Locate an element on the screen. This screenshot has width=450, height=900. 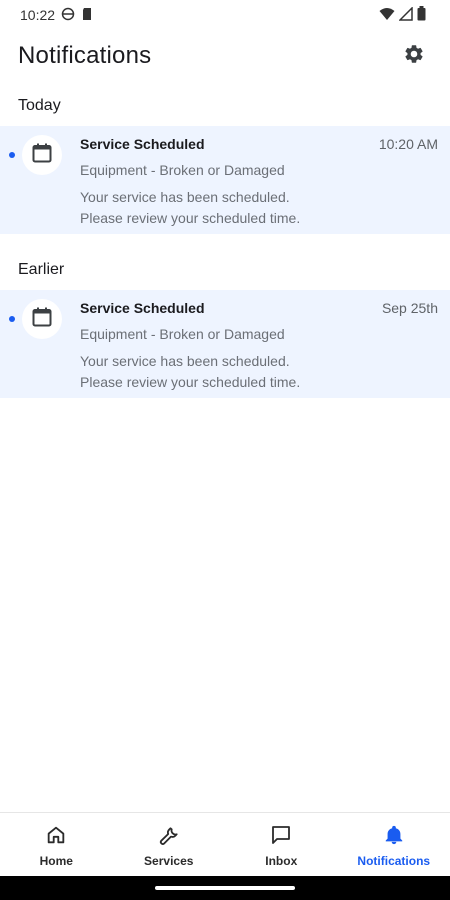
notification-header-row: Service Scheduled Sep 25th is located at coordinates (259, 310).